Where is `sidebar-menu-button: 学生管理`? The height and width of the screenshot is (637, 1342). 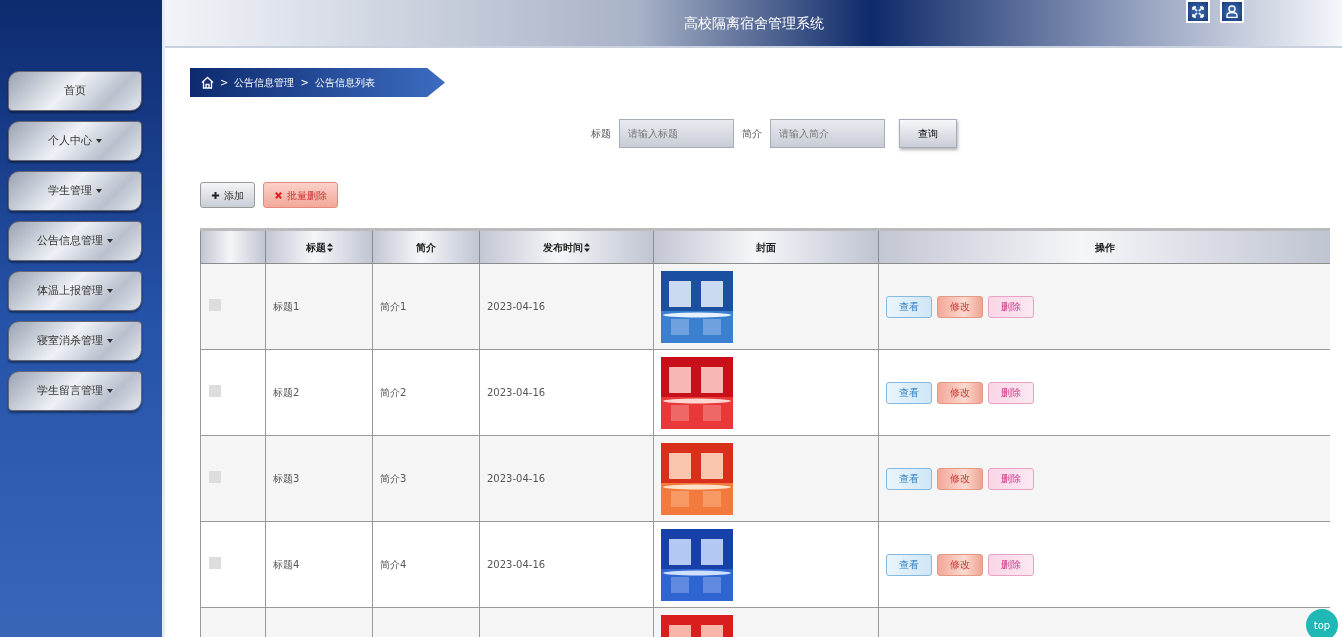
sidebar-menu-button: 学生管理 is located at coordinates (75, 191).